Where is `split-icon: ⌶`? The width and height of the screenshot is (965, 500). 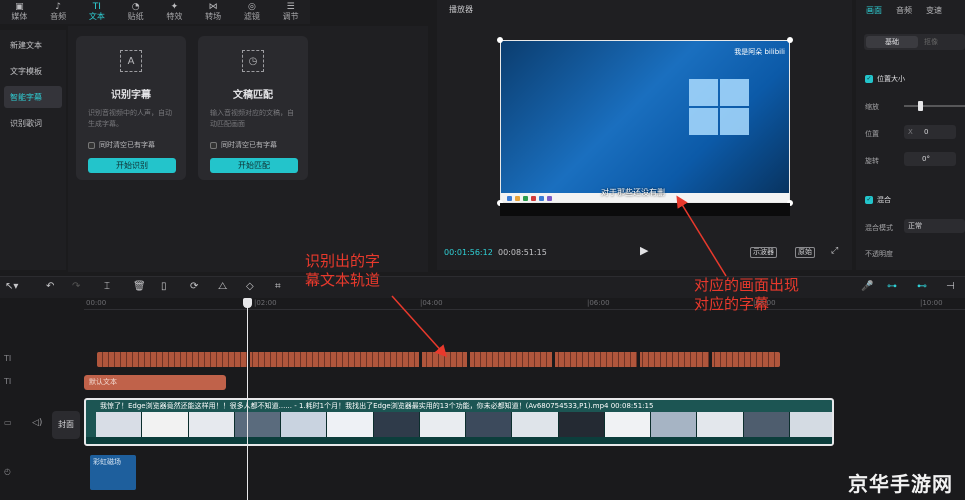
split-icon: ⌶ is located at coordinates (107, 286).